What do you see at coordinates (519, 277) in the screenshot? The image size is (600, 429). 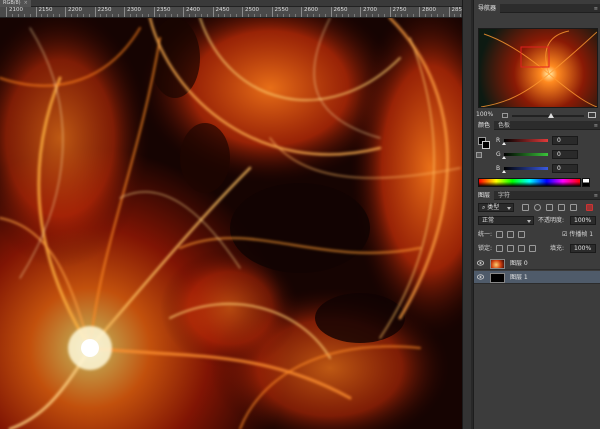 I see `layer-name: 图层 1` at bounding box center [519, 277].